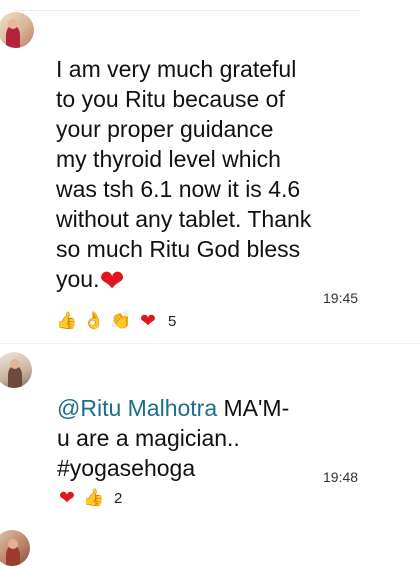 Image resolution: width=420 pixels, height=566 pixels. Describe the element at coordinates (112, 281) in the screenshot. I see `heart-emoji-icon: ❤` at that location.